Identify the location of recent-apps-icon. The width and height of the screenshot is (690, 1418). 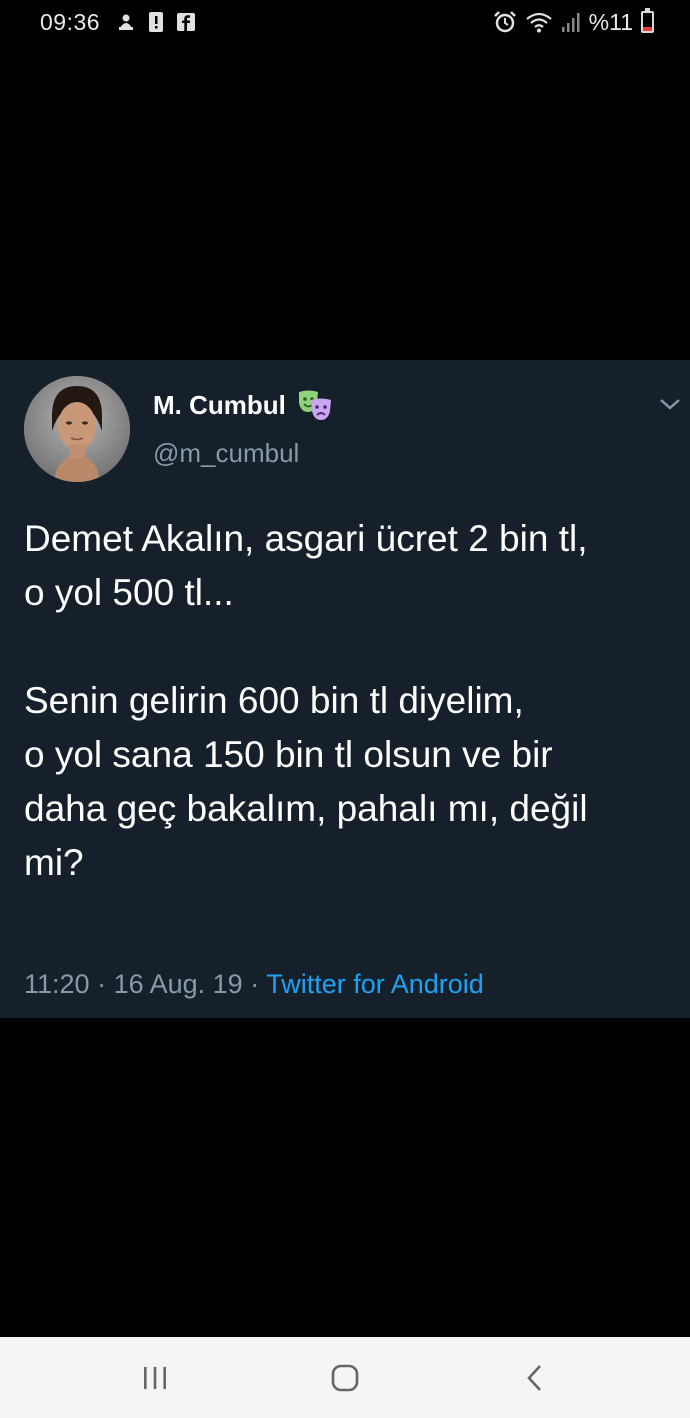
(155, 1377).